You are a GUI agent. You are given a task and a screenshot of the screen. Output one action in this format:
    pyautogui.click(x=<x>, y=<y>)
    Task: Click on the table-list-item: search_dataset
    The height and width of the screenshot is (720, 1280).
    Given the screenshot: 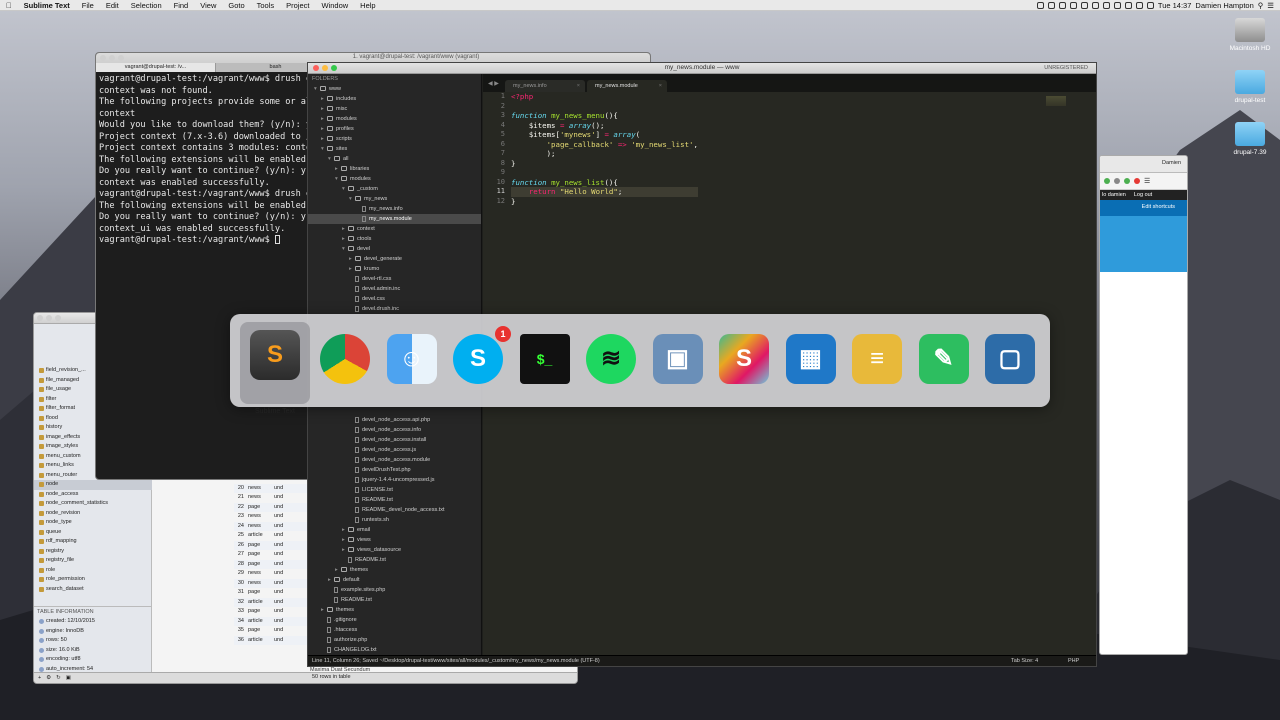 What is the action you would take?
    pyautogui.click(x=93, y=590)
    